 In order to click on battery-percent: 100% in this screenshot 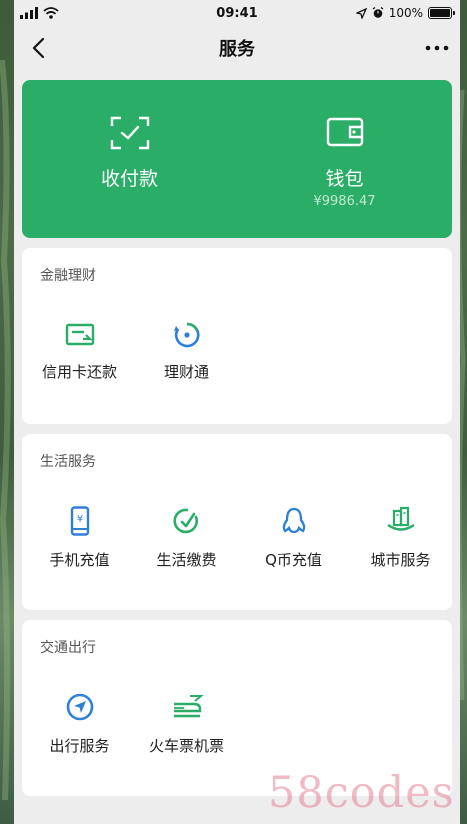, I will do `click(405, 13)`.